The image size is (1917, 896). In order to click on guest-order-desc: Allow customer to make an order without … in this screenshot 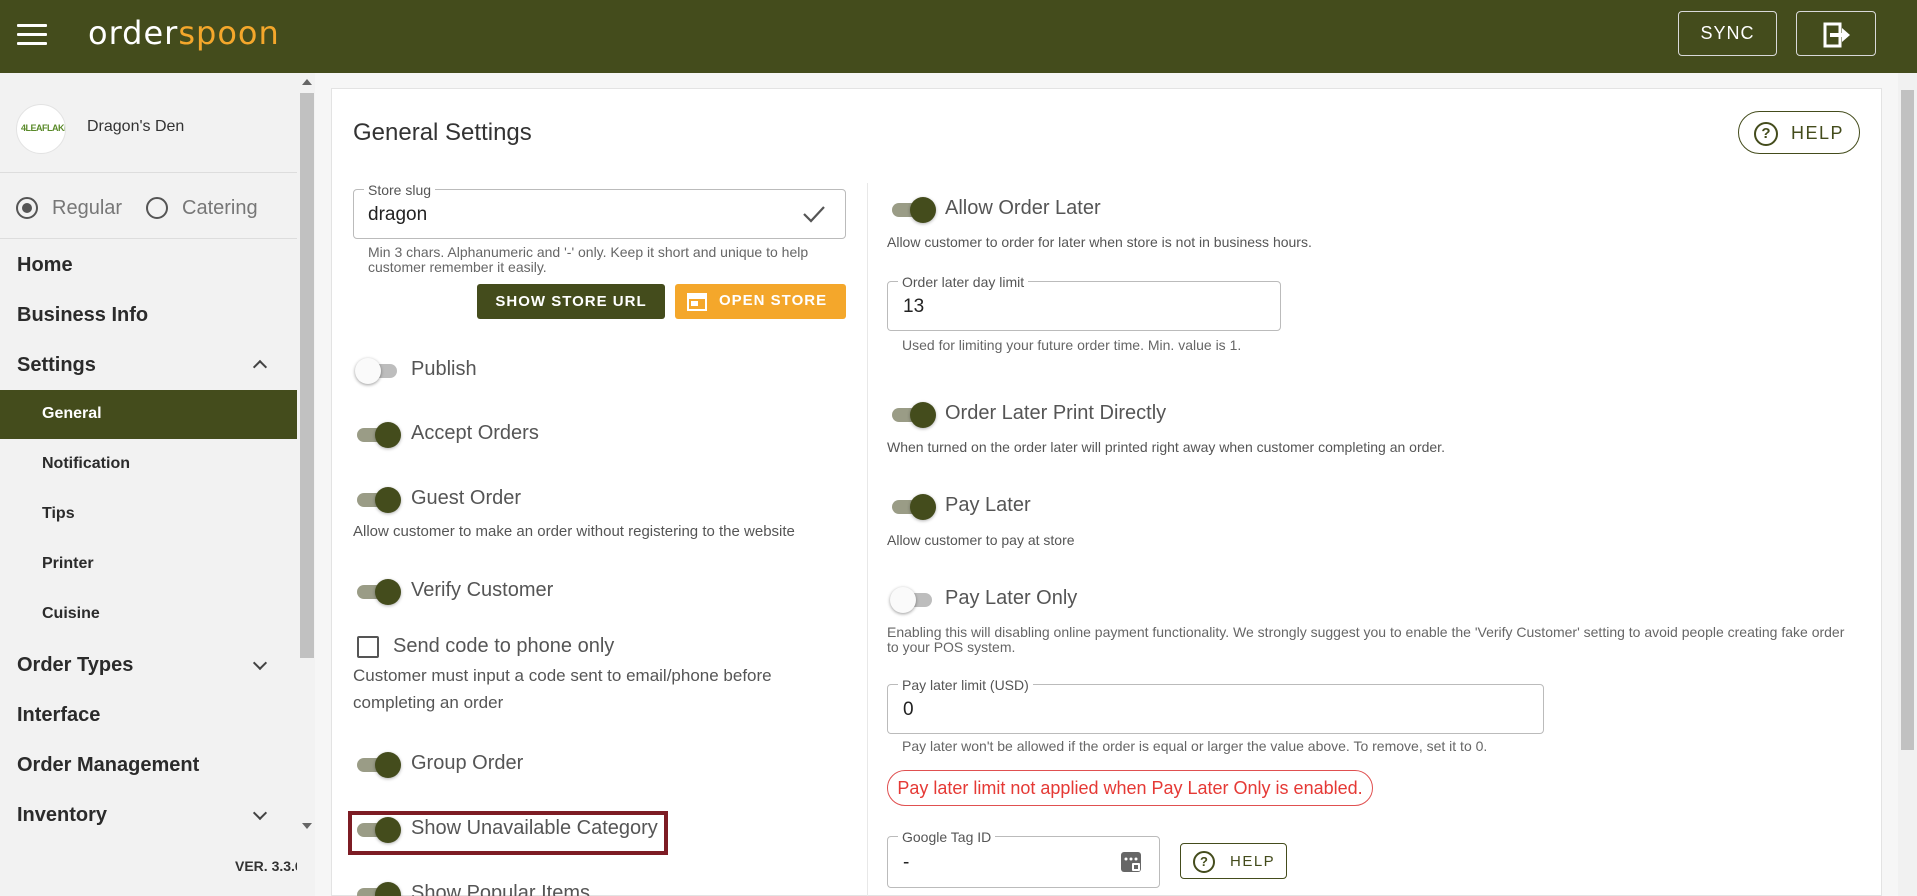, I will do `click(574, 531)`.